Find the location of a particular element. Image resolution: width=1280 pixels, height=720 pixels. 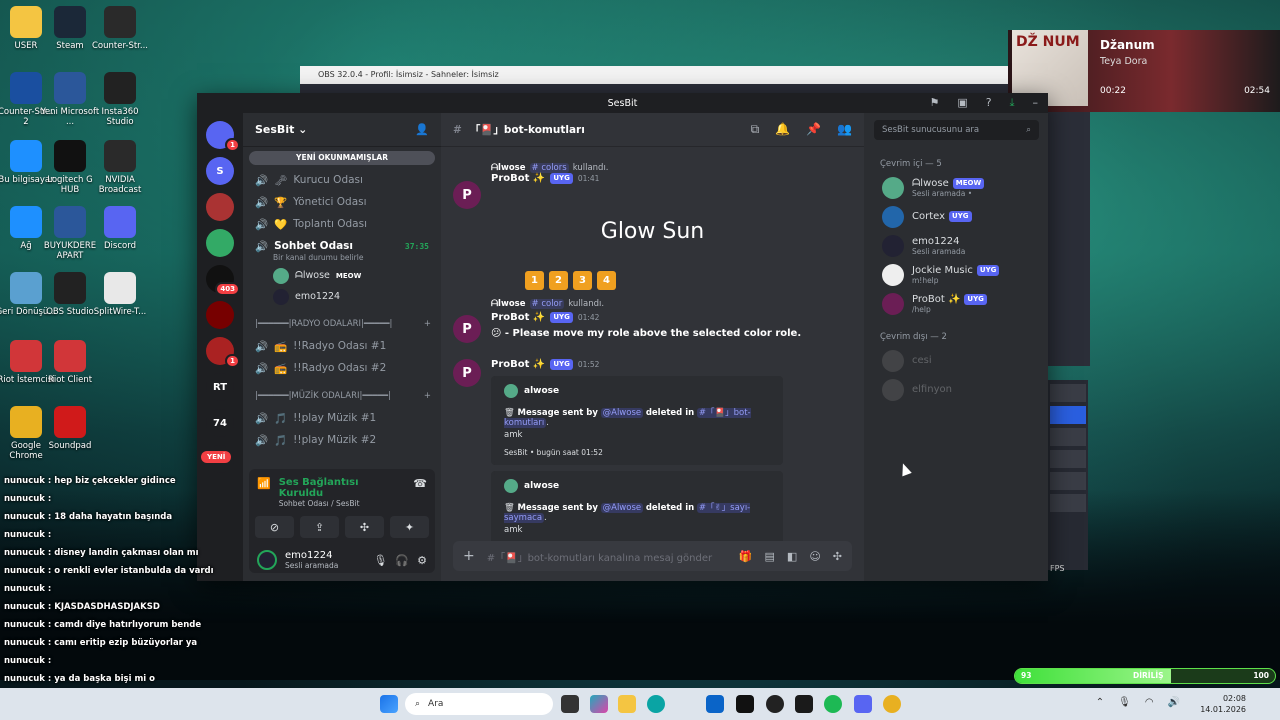

channel-sohbet-odasi: 🔊 Sohbet Odası 37:35 is located at coordinates (342, 246).